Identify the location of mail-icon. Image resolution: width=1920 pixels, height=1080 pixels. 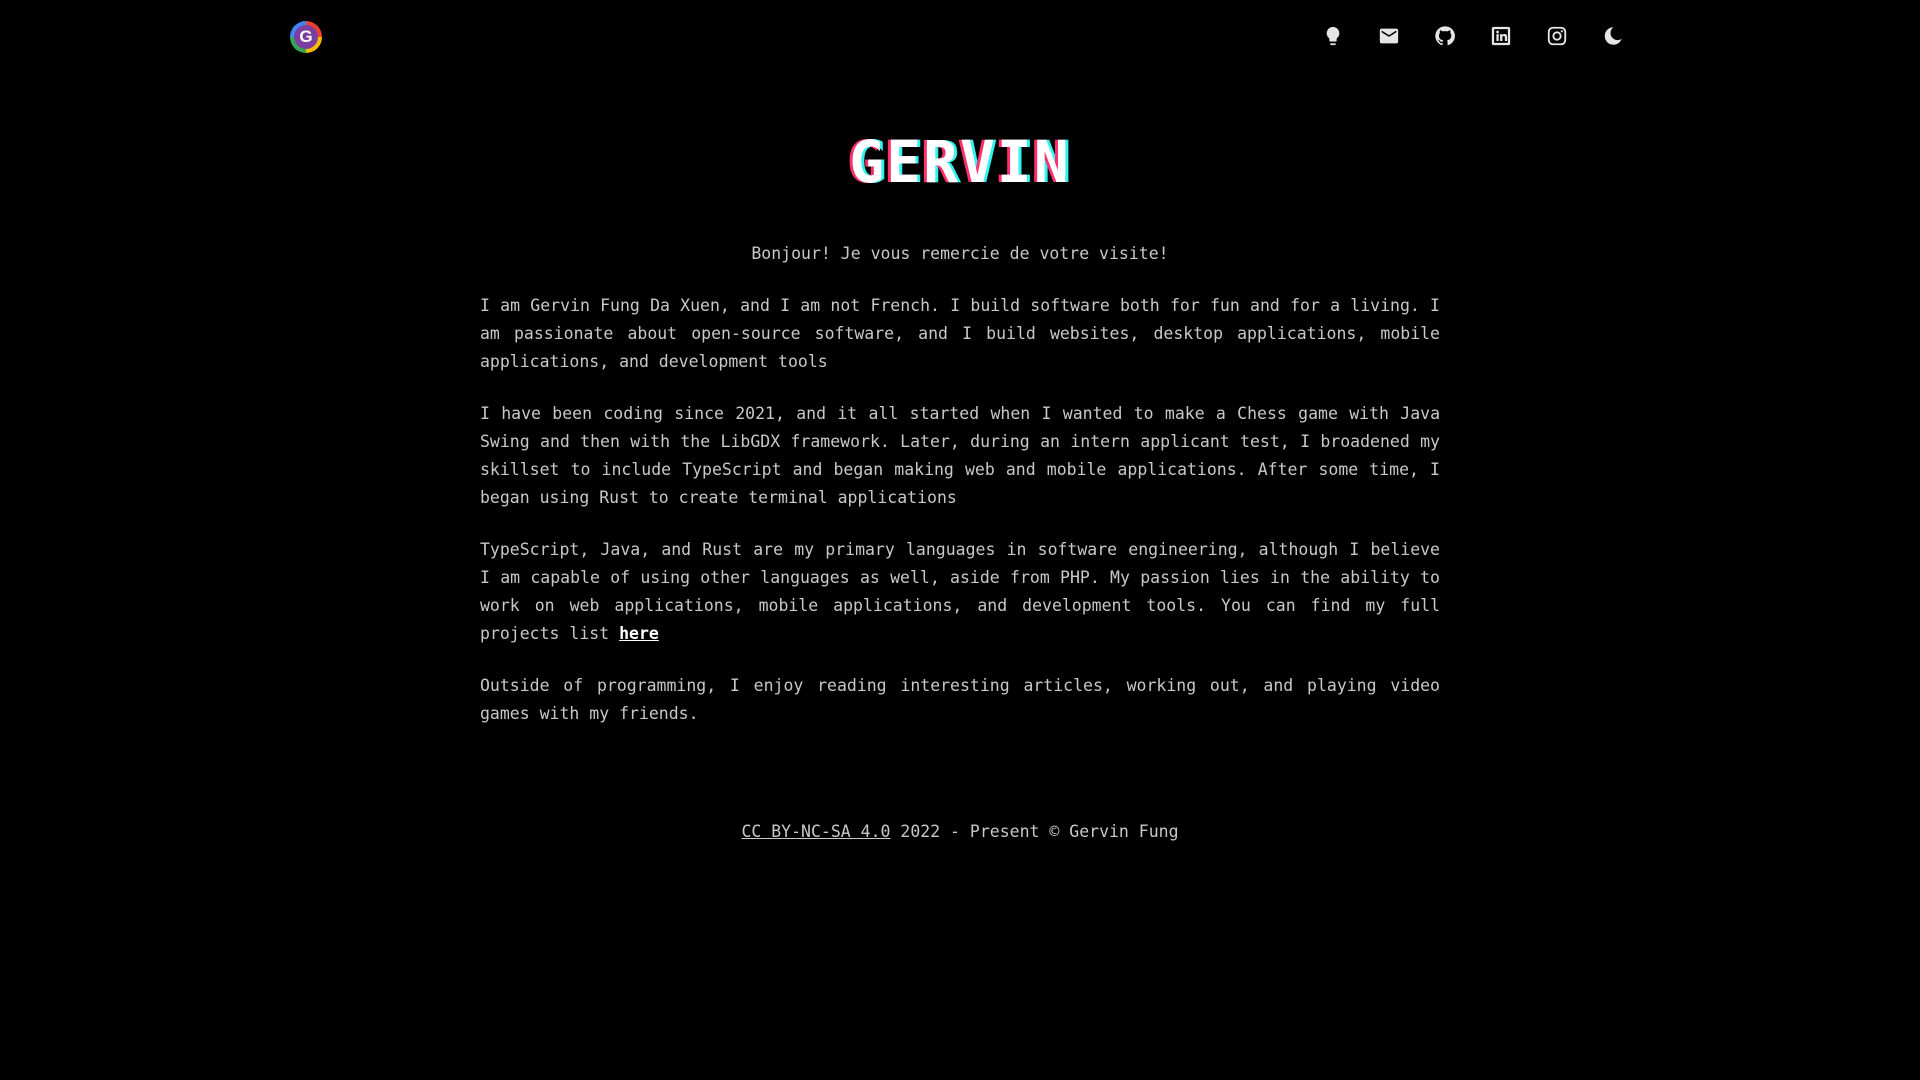
(1389, 36).